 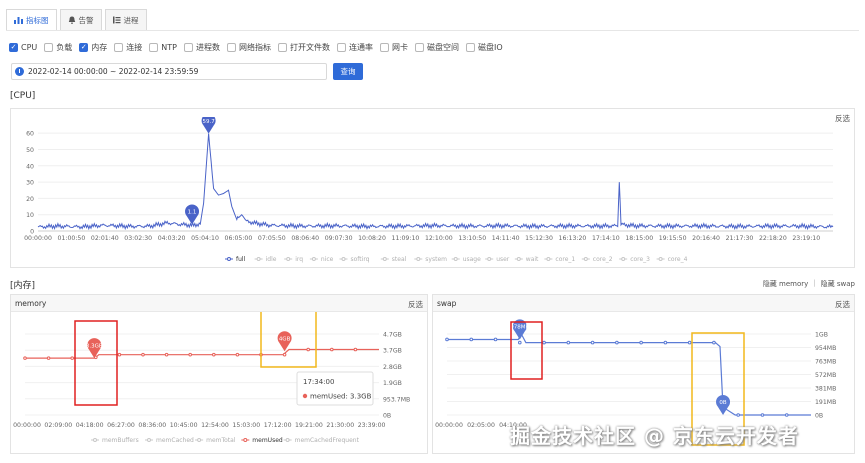 I want to click on mem-y-tick: 2.8GB, so click(x=392, y=367).